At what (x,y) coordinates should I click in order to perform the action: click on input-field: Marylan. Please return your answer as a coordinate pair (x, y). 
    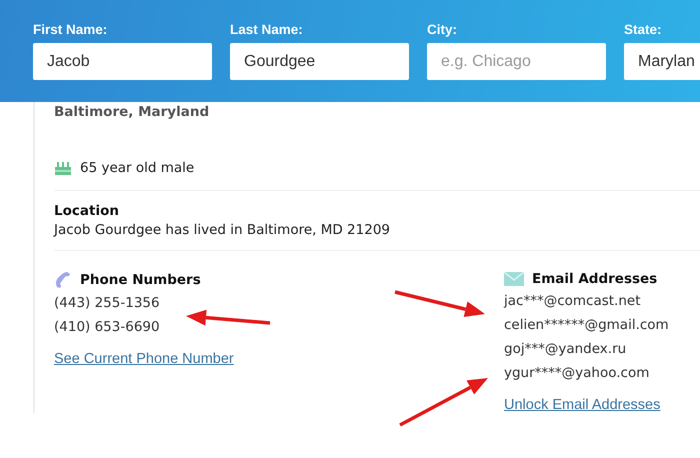
    Looking at the image, I should click on (662, 61).